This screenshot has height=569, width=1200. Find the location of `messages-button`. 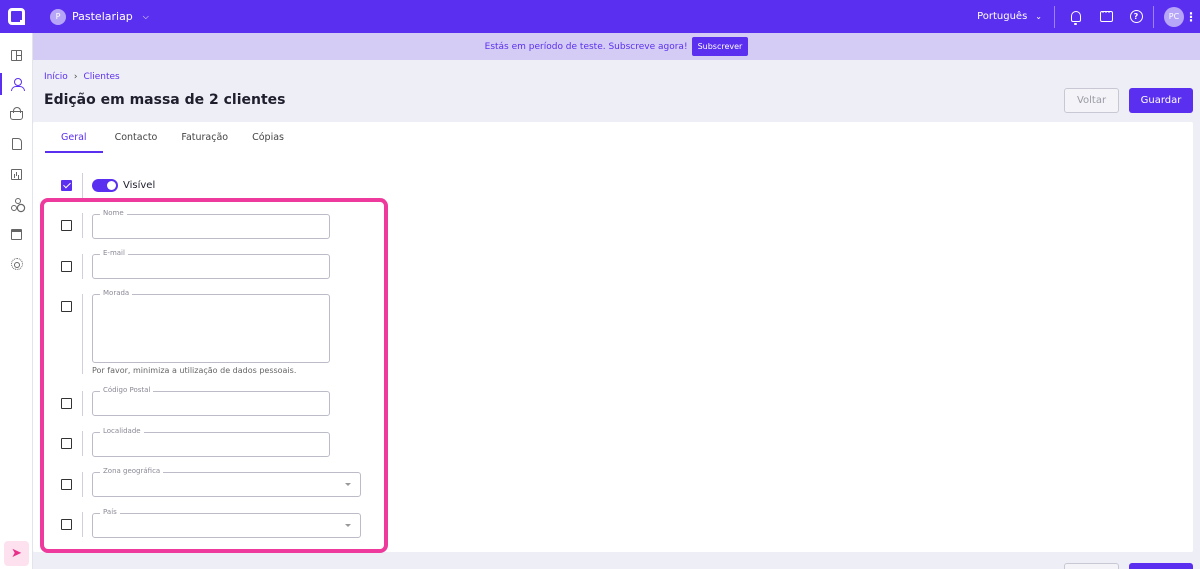

messages-button is located at coordinates (1106, 16).